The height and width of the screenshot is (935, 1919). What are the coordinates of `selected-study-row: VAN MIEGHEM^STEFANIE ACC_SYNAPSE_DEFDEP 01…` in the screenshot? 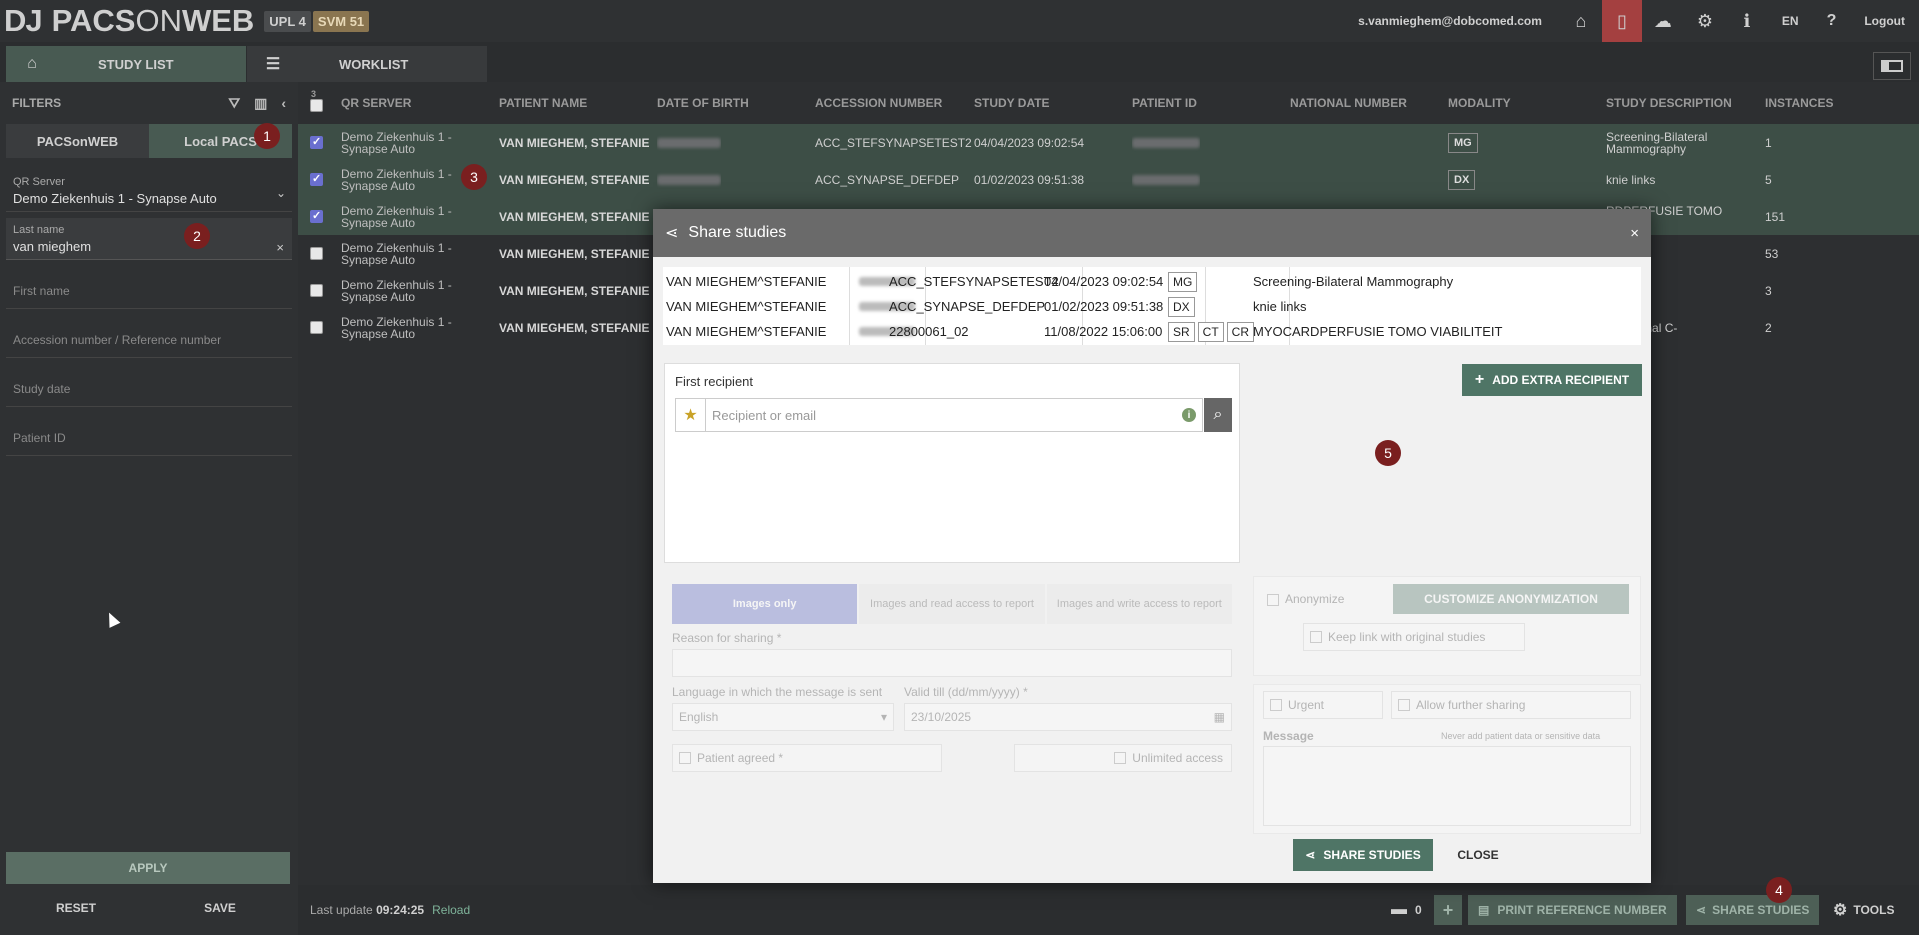 It's located at (1152, 306).